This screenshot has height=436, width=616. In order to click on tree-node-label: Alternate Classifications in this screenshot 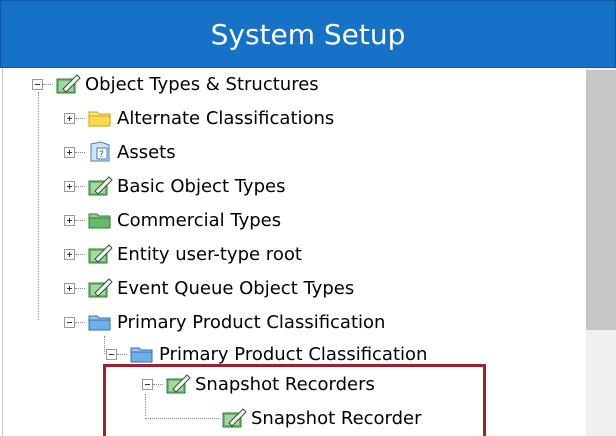, I will do `click(226, 118)`.